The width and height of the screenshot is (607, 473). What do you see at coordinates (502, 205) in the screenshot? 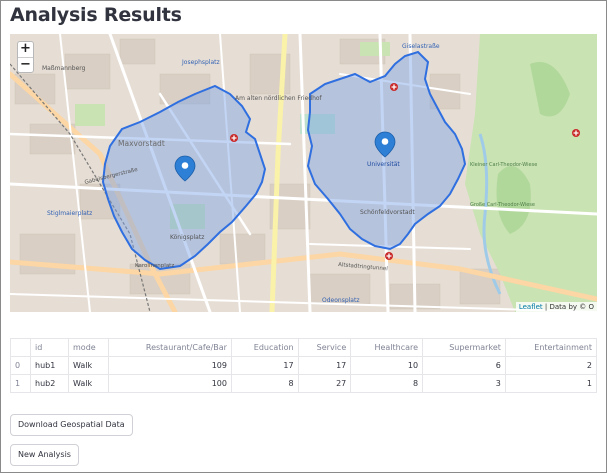
I see `label-grosse-wiese: Große Carl-Theodor-Wiese` at bounding box center [502, 205].